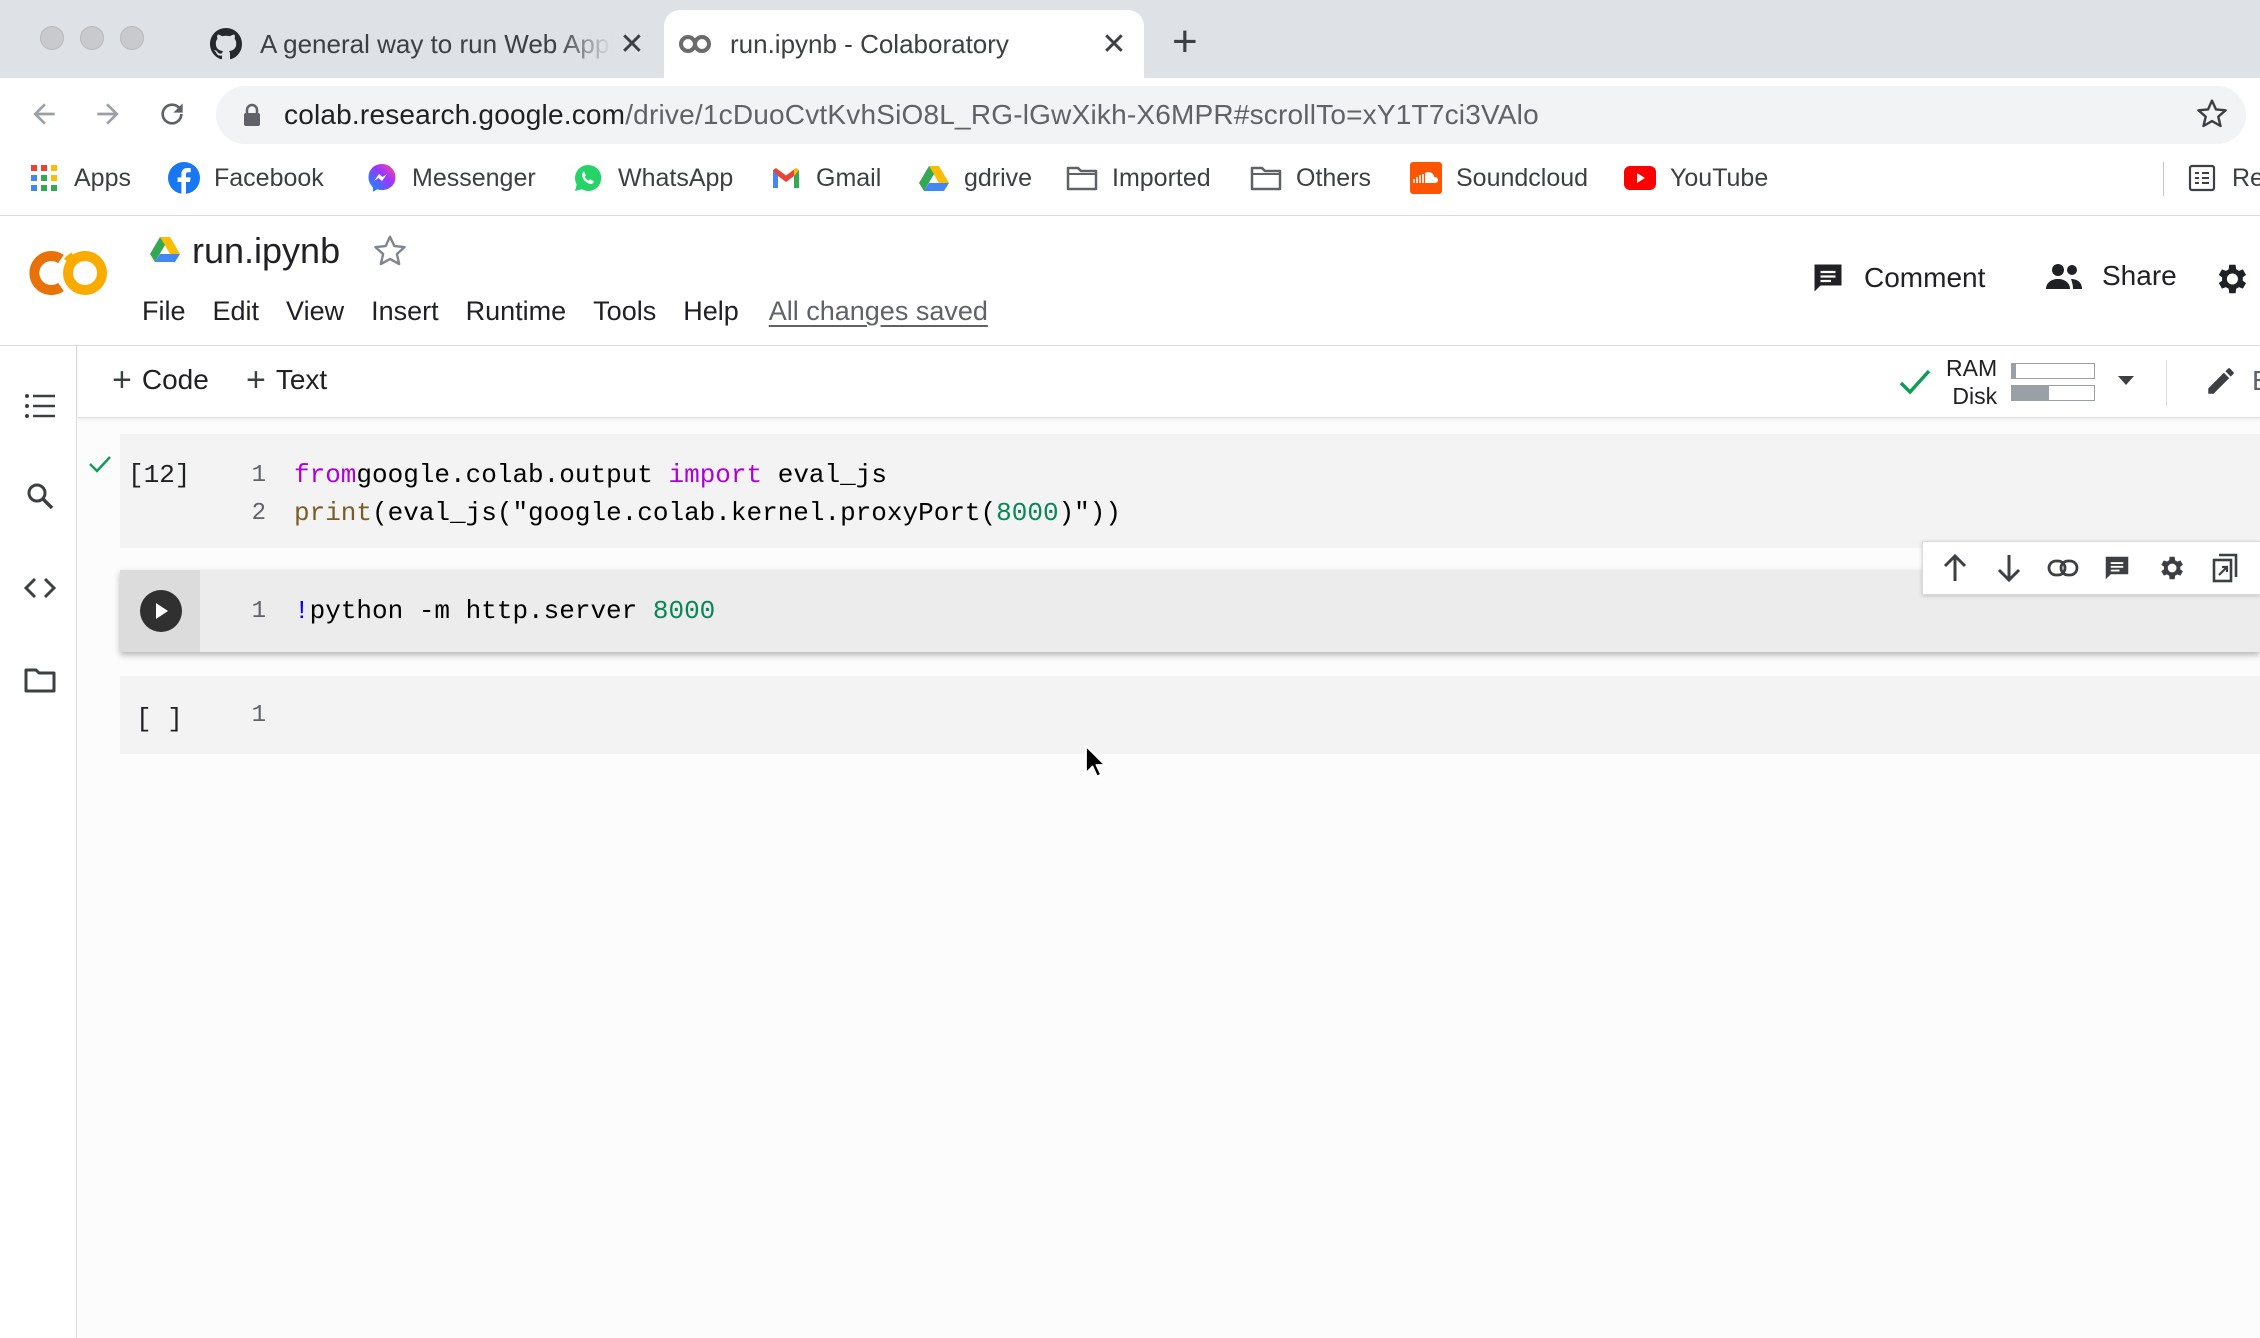 The width and height of the screenshot is (2260, 1338). What do you see at coordinates (516, 311) in the screenshot?
I see `menu-runtime: Runtime` at bounding box center [516, 311].